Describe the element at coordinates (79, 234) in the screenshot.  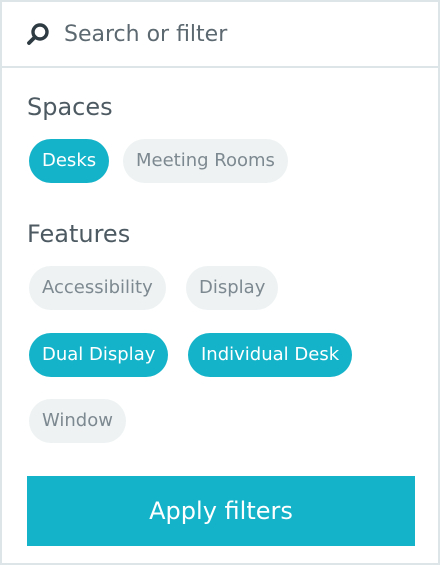
I see `features-heading: Features` at that location.